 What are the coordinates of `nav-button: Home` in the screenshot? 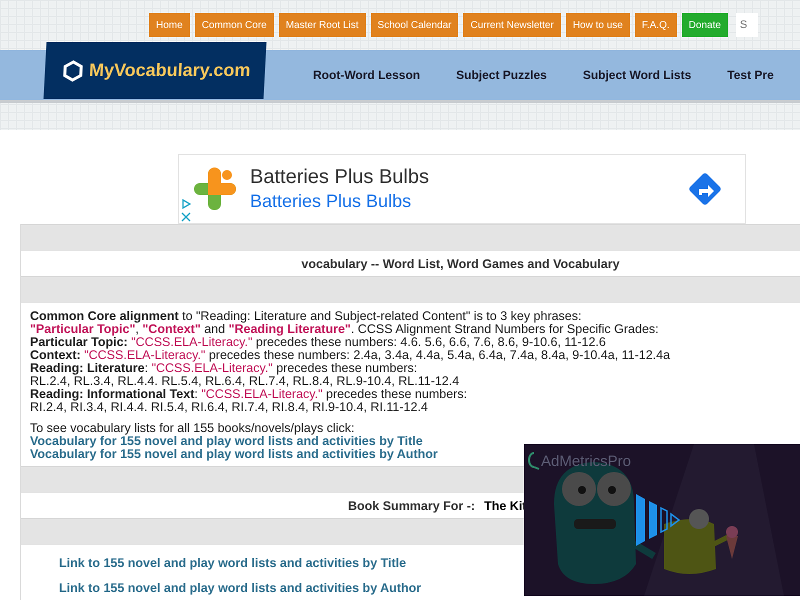 It's located at (169, 25).